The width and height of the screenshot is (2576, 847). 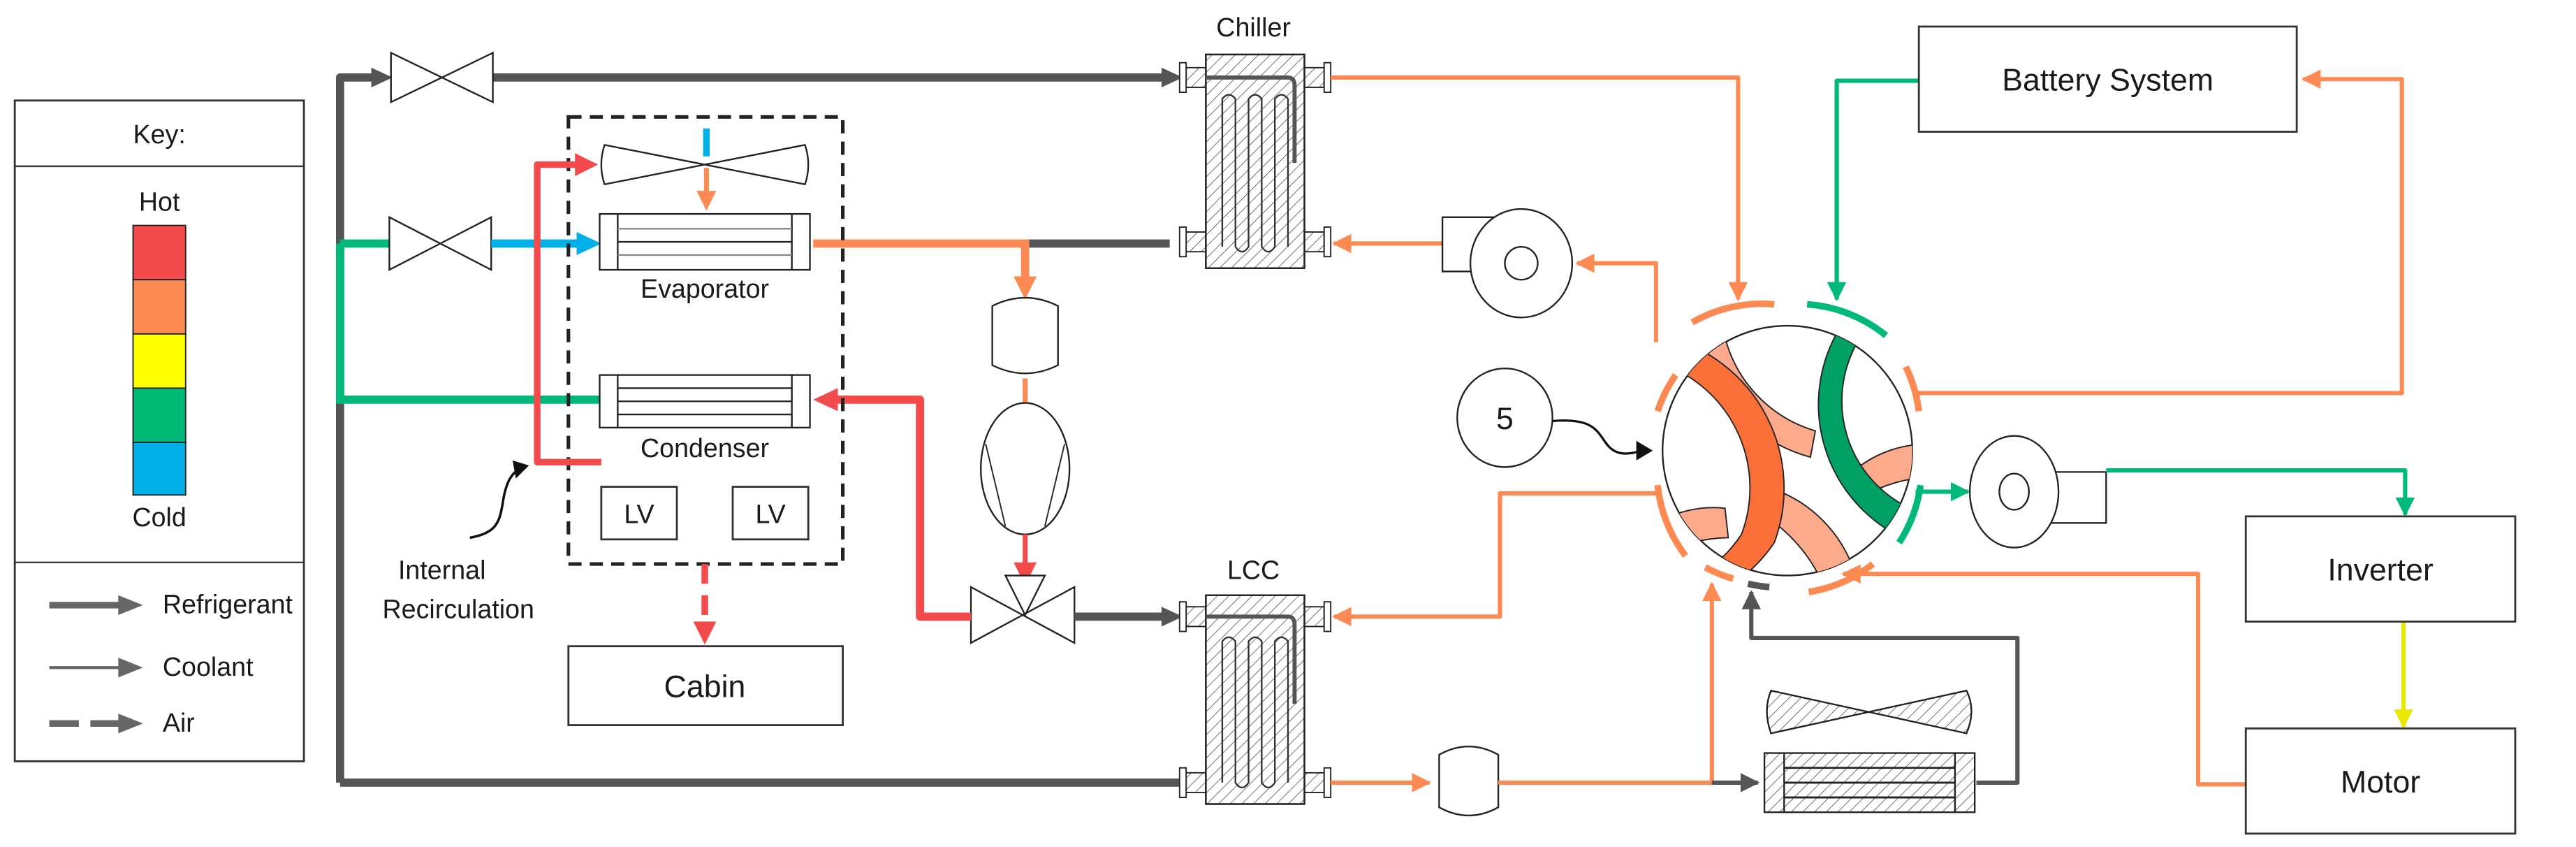 What do you see at coordinates (458, 609) in the screenshot?
I see `recirculation-label-line2: Recirculation` at bounding box center [458, 609].